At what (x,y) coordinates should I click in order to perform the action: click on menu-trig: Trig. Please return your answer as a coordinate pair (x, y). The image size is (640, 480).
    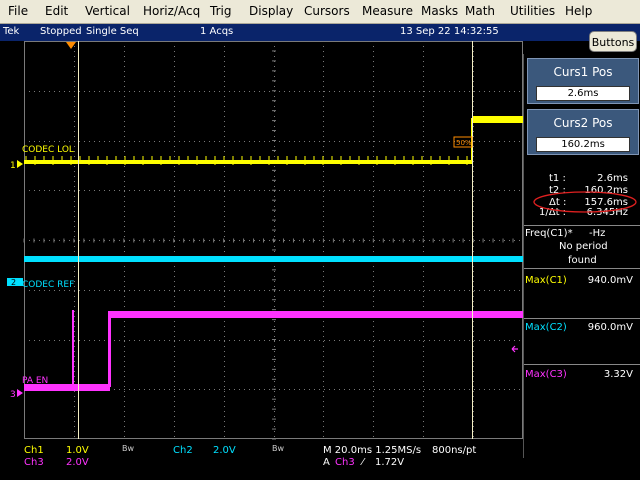
    Looking at the image, I should click on (220, 11).